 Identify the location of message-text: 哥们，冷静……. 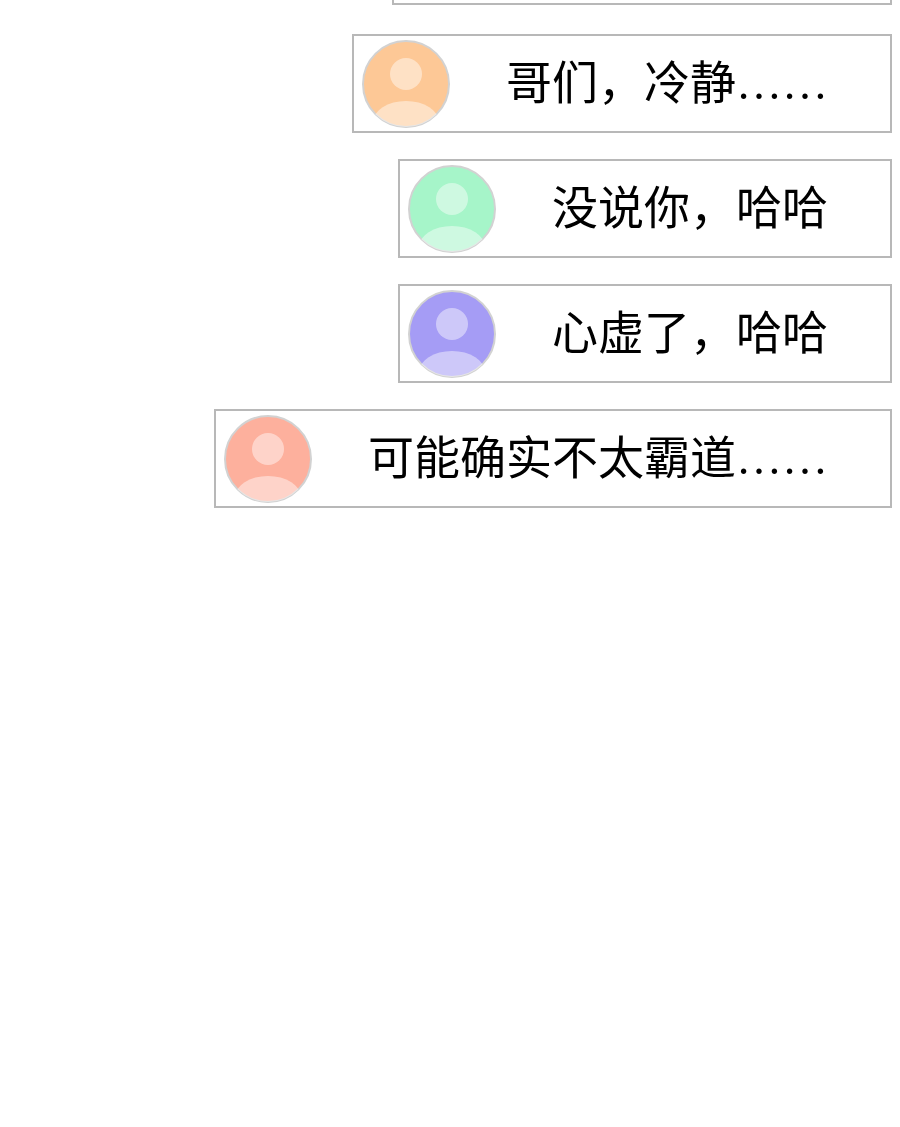
(667, 83).